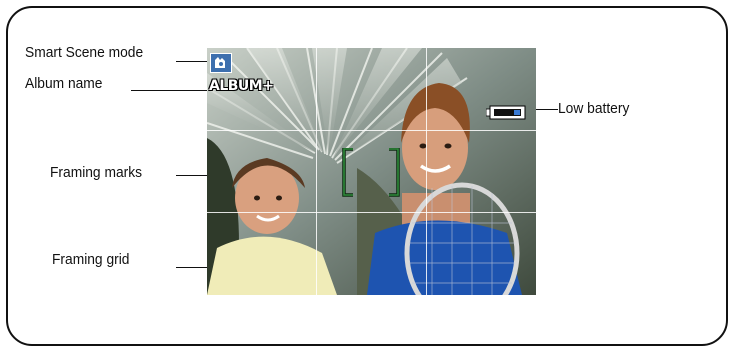 The width and height of the screenshot is (736, 350). I want to click on low-battery-icon, so click(506, 112).